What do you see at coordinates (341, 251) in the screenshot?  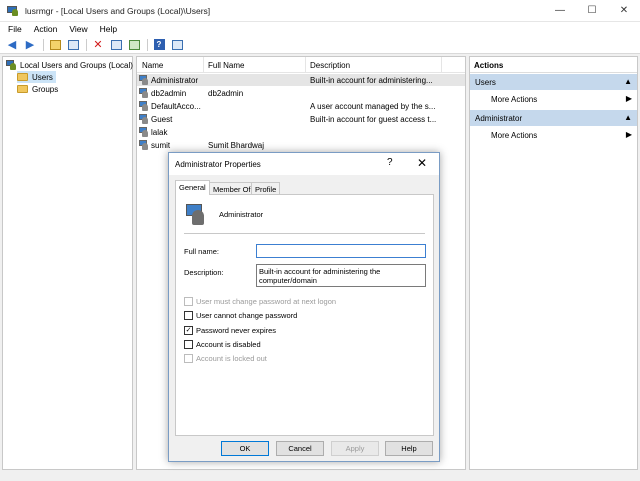 I see `full-name-field` at bounding box center [341, 251].